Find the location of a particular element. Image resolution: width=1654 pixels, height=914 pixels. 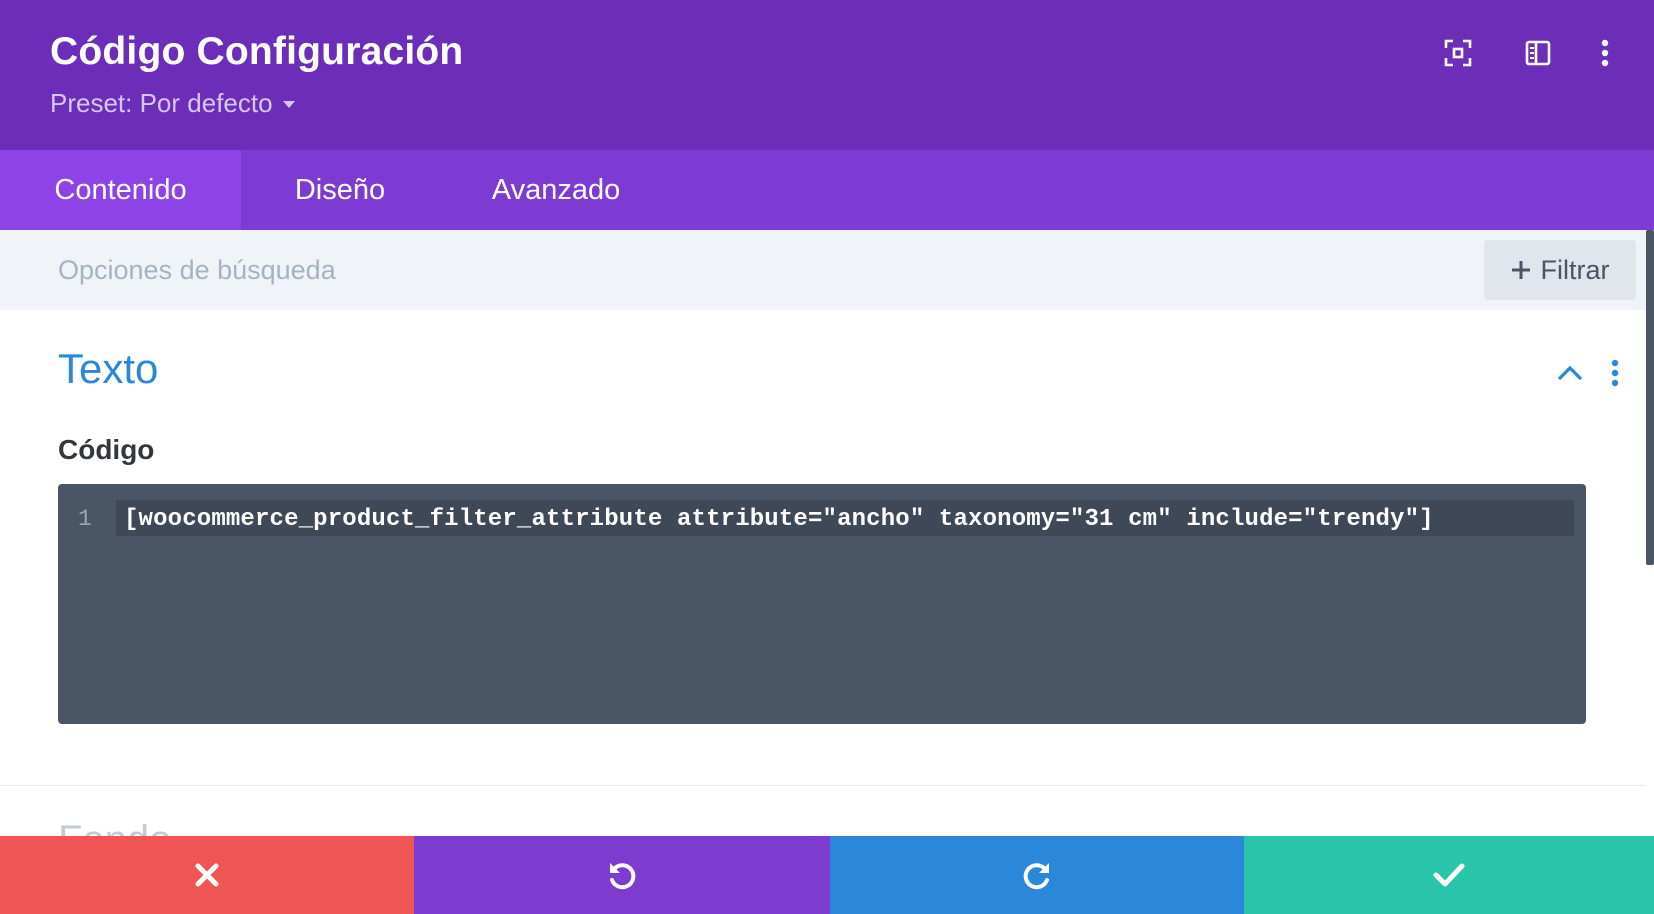

preset-label: Preset: Por defecto is located at coordinates (161, 103).